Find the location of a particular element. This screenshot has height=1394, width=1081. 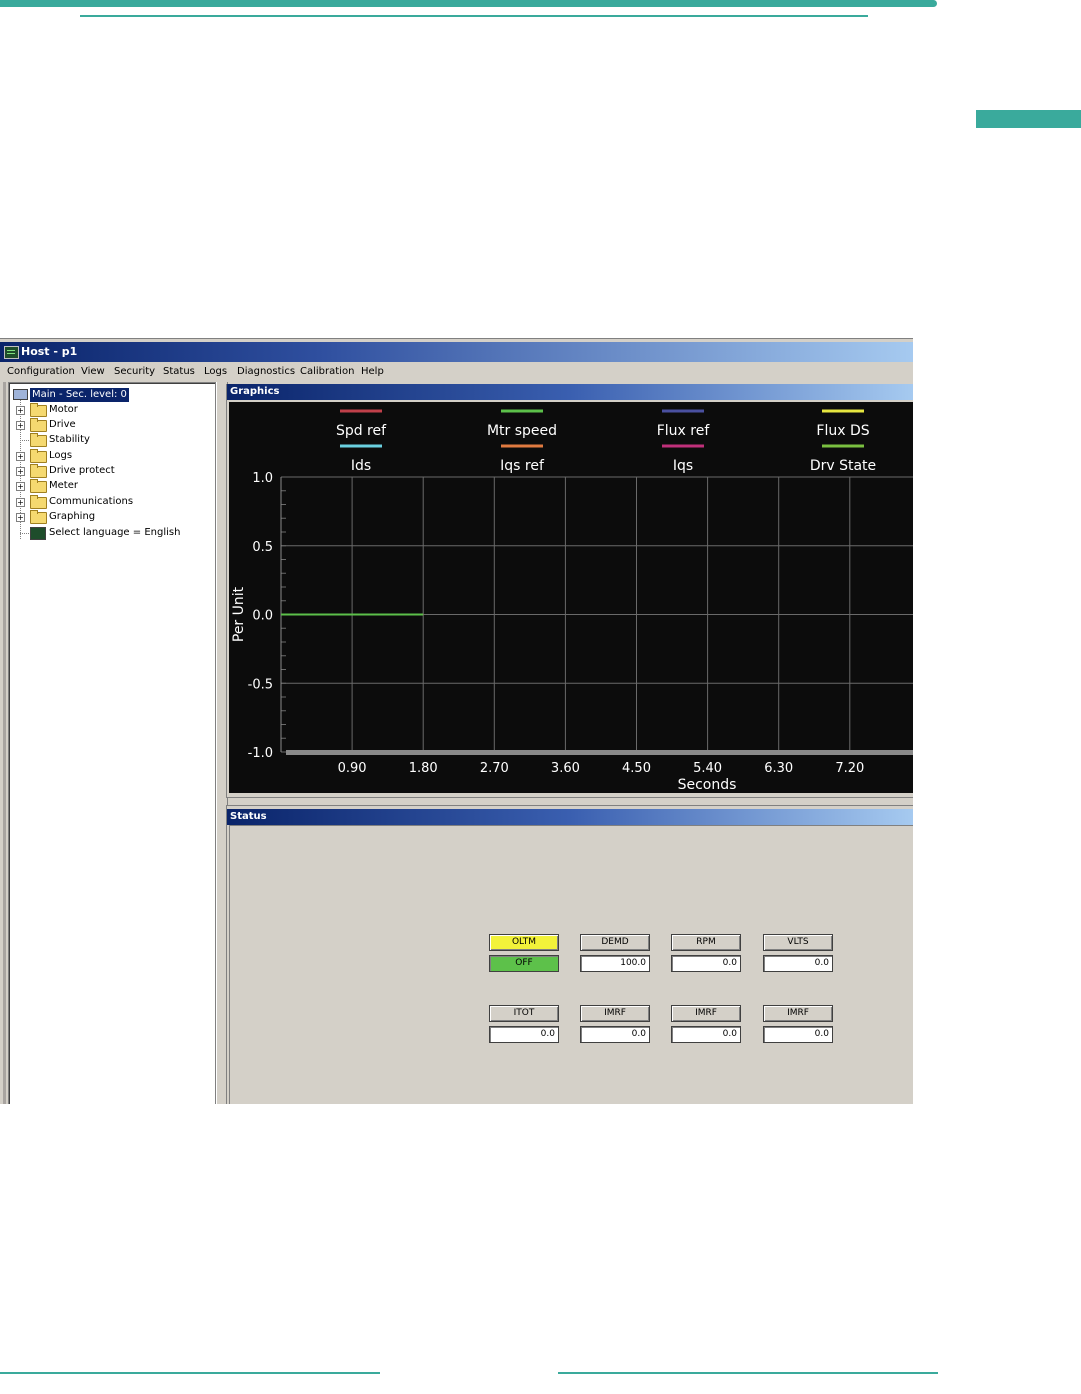

x-tick-label: 7.20 is located at coordinates (849, 768).